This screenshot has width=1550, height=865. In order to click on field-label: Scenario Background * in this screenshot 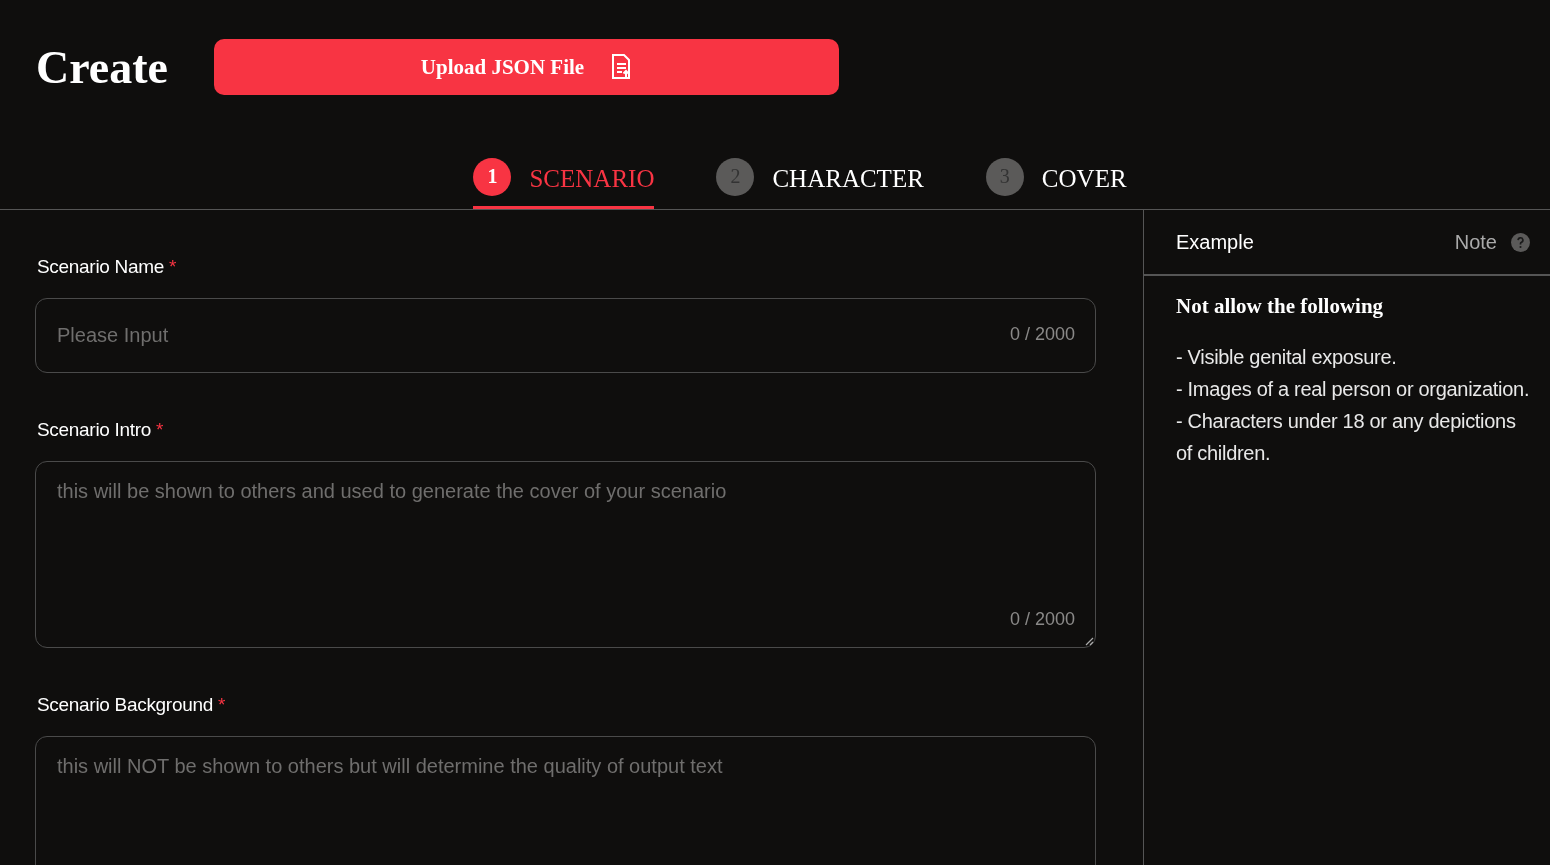, I will do `click(132, 705)`.